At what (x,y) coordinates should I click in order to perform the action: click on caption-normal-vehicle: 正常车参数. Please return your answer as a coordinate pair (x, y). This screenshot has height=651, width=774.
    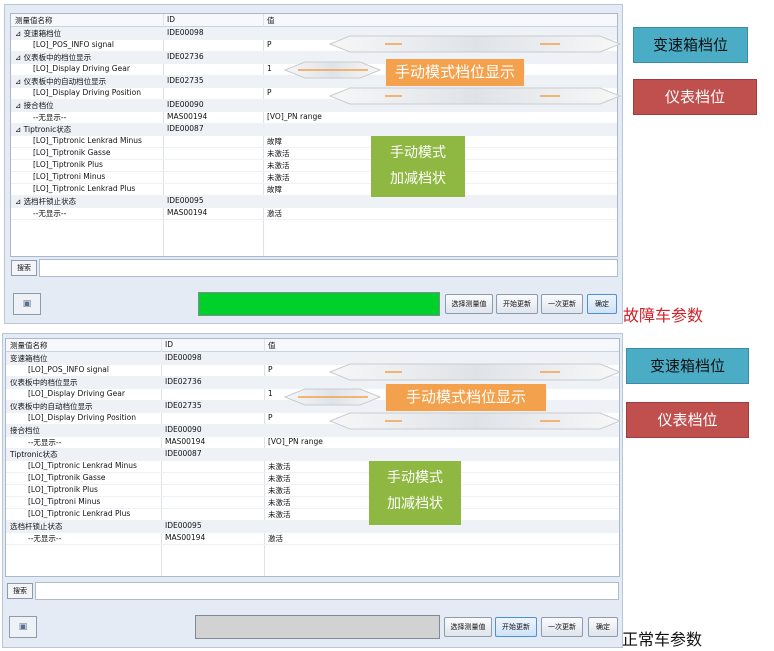
    Looking at the image, I should click on (662, 639).